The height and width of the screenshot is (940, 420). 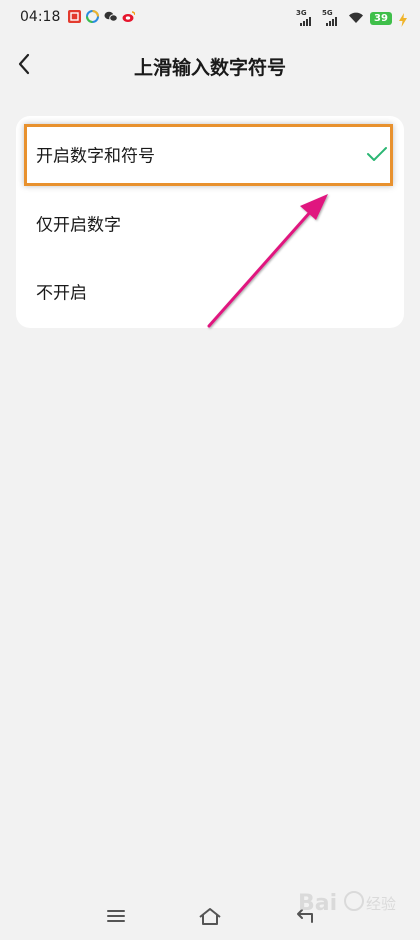 What do you see at coordinates (61, 293) in the screenshot?
I see `option-label: 不开启` at bounding box center [61, 293].